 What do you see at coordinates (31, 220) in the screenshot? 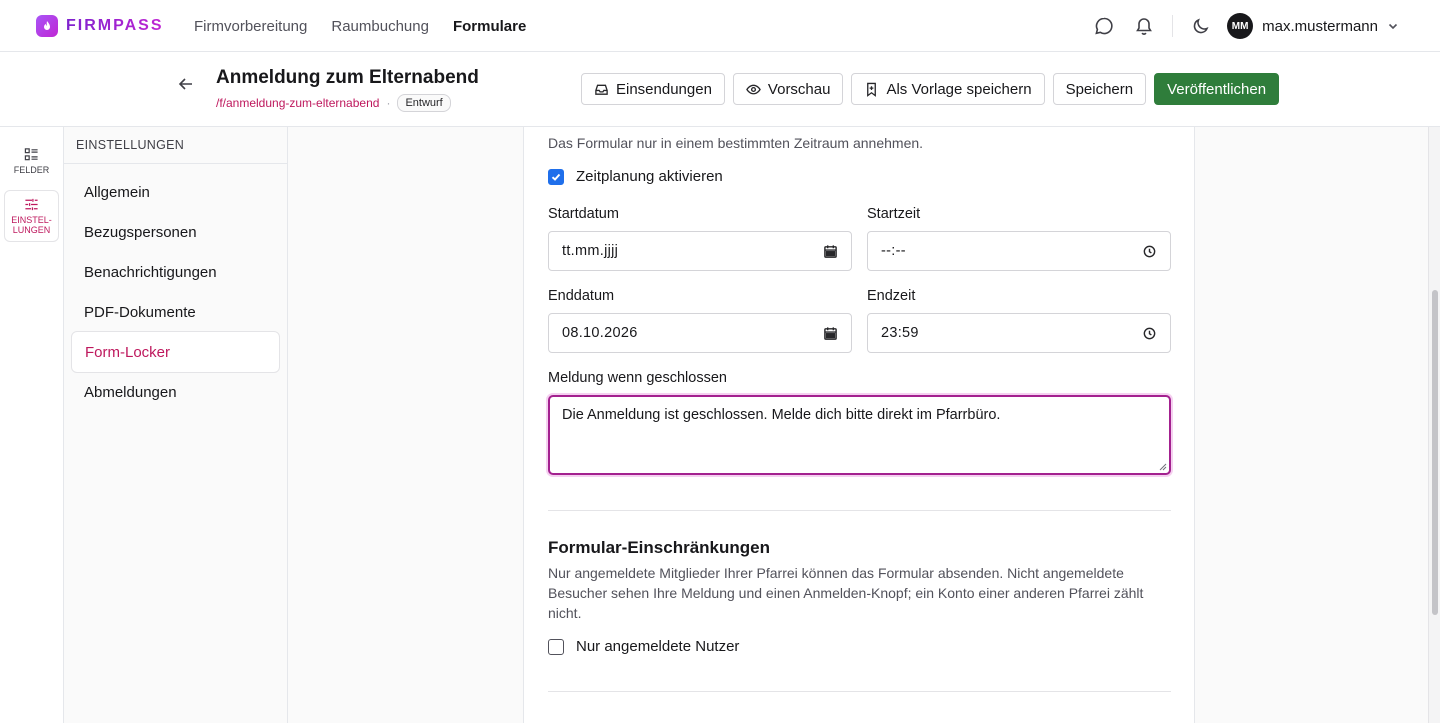
I see `rail-settings-label-1: EINSTEL-` at bounding box center [31, 220].